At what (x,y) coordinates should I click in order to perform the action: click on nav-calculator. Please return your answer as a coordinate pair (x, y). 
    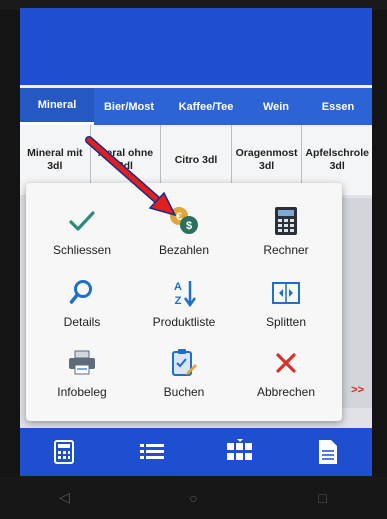
    Looking at the image, I should click on (64, 452).